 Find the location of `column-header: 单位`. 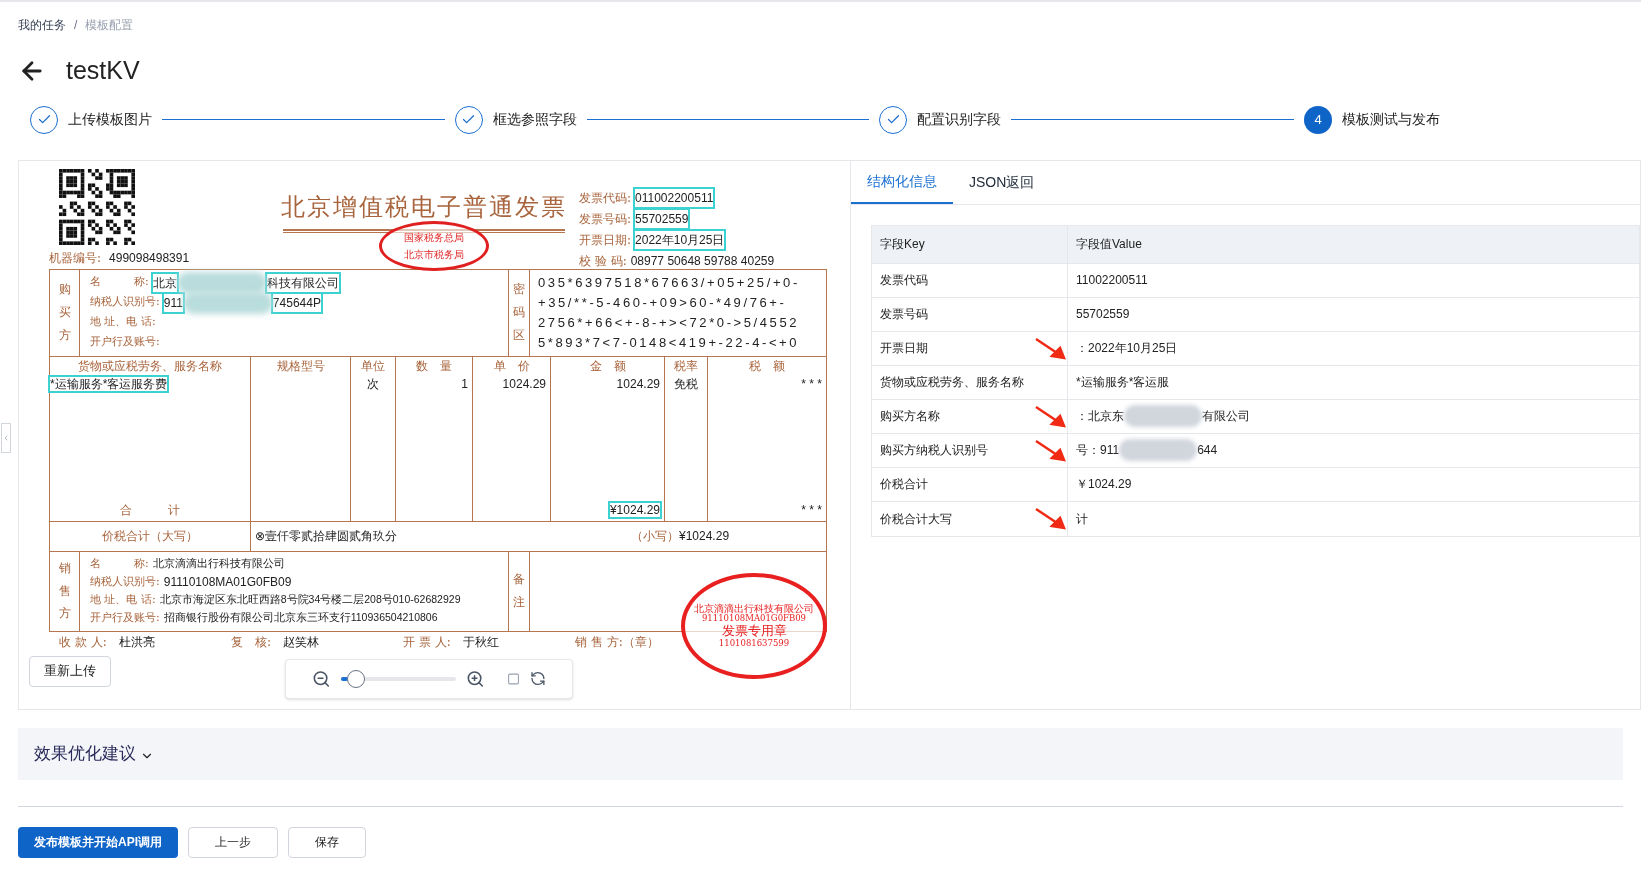

column-header: 单位 is located at coordinates (373, 366).